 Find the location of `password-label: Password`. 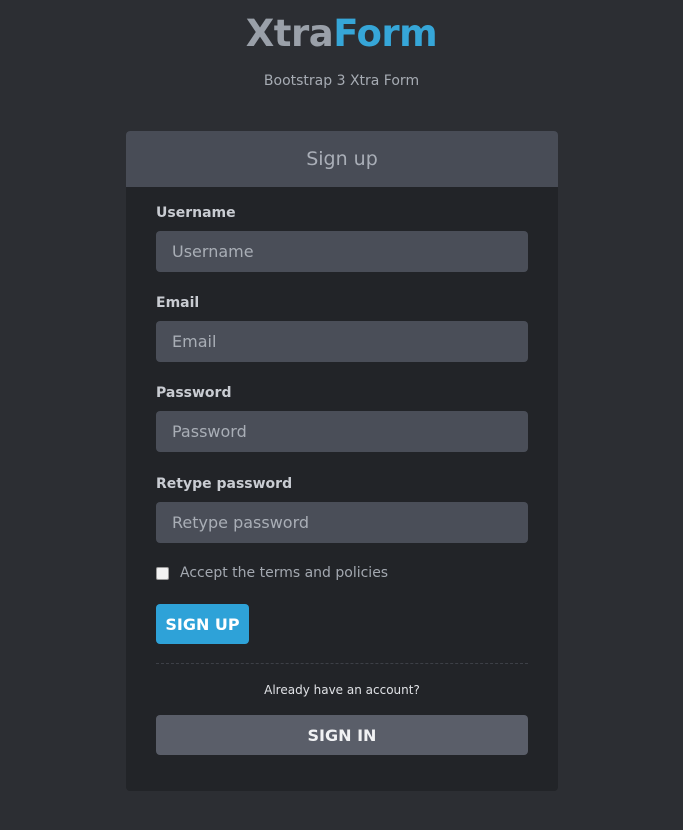

password-label: Password is located at coordinates (194, 393).